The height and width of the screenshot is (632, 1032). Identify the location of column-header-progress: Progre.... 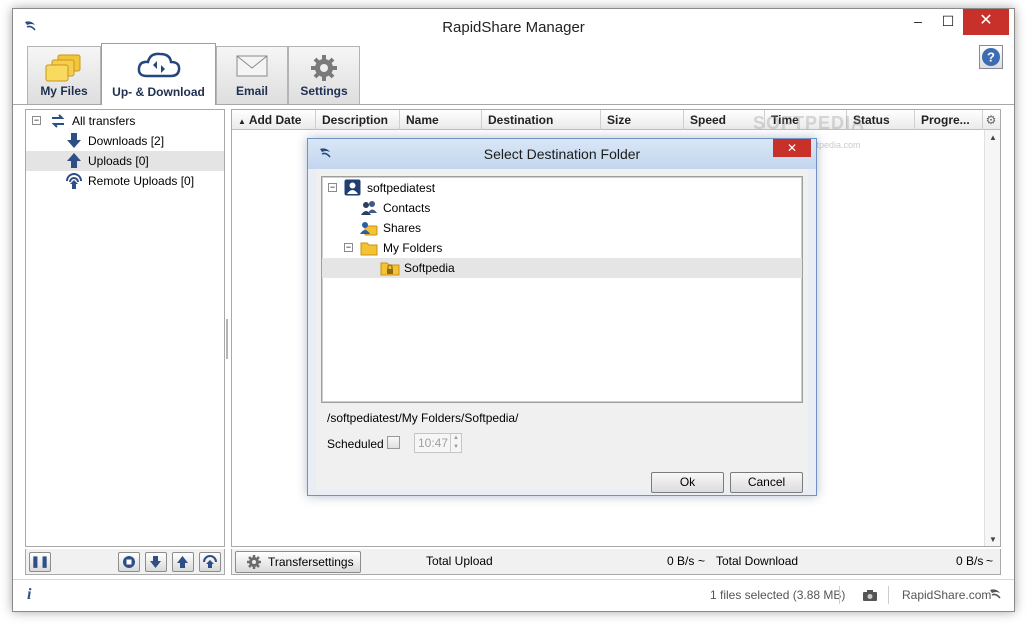
(949, 120).